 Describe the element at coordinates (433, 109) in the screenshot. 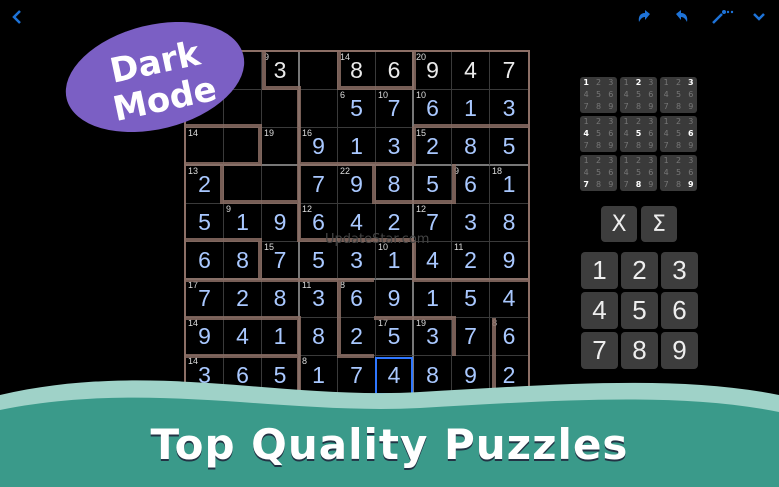

I see `board-cell: 10 6` at that location.